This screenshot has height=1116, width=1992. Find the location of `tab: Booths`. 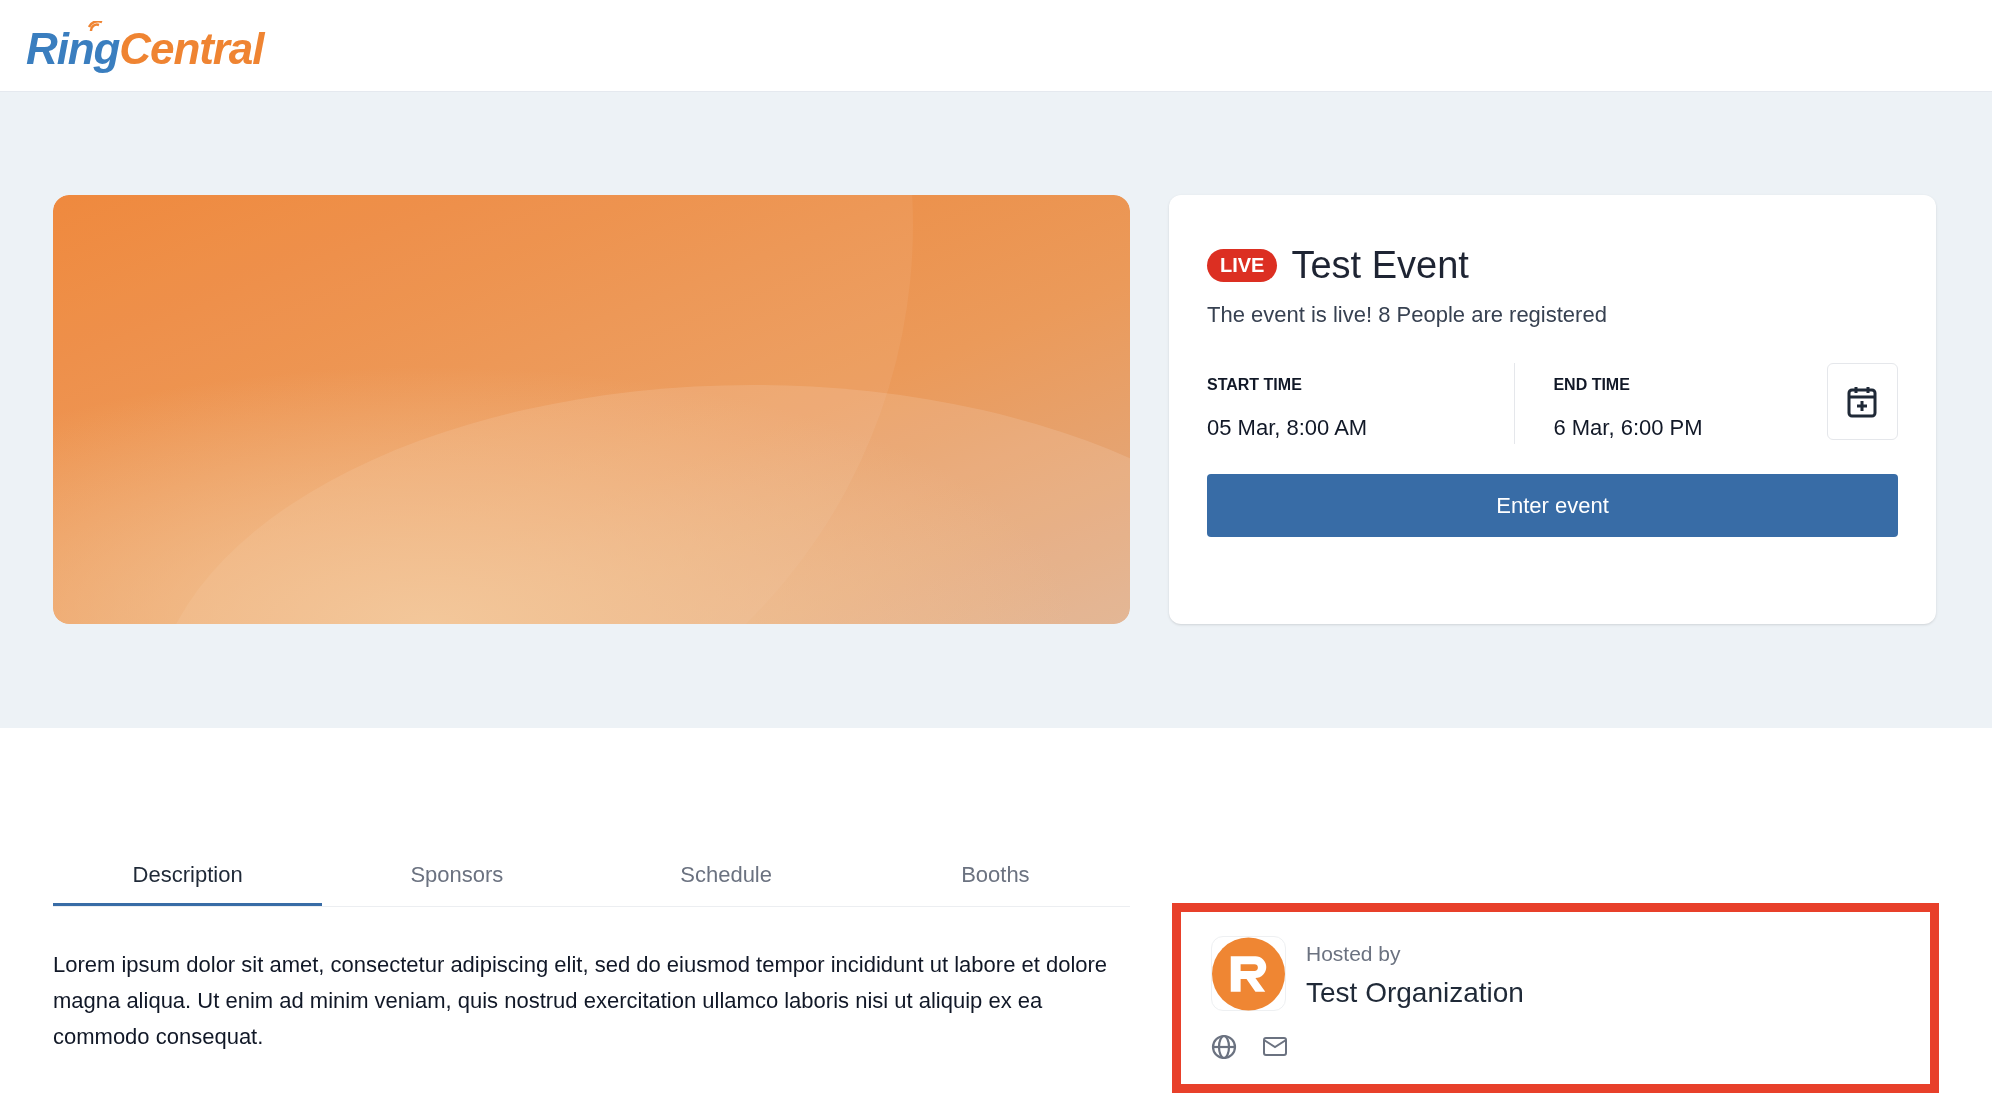

tab: Booths is located at coordinates (995, 875).